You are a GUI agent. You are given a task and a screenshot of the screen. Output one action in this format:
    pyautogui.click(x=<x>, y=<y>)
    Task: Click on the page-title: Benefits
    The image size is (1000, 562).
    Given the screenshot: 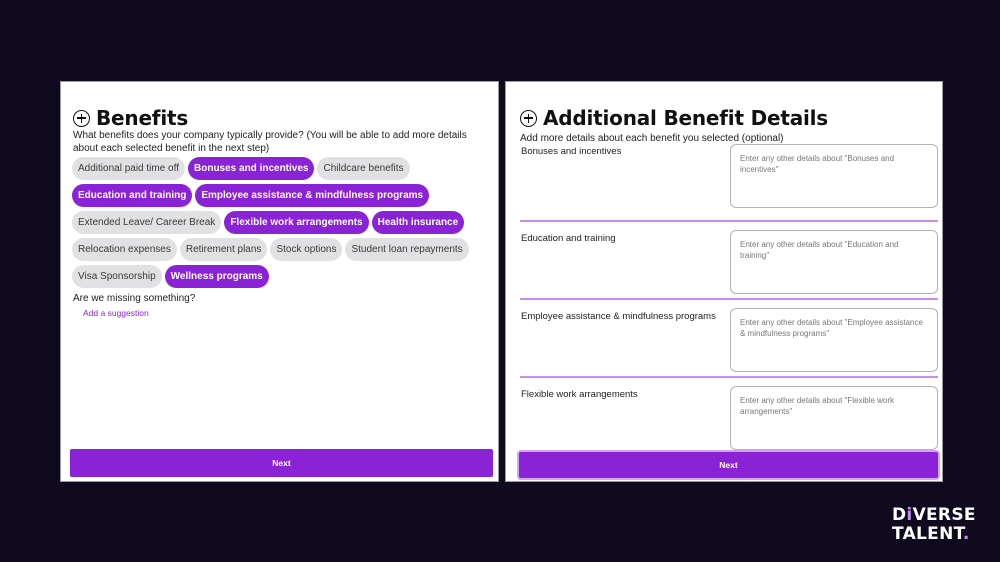 What is the action you would take?
    pyautogui.click(x=142, y=118)
    